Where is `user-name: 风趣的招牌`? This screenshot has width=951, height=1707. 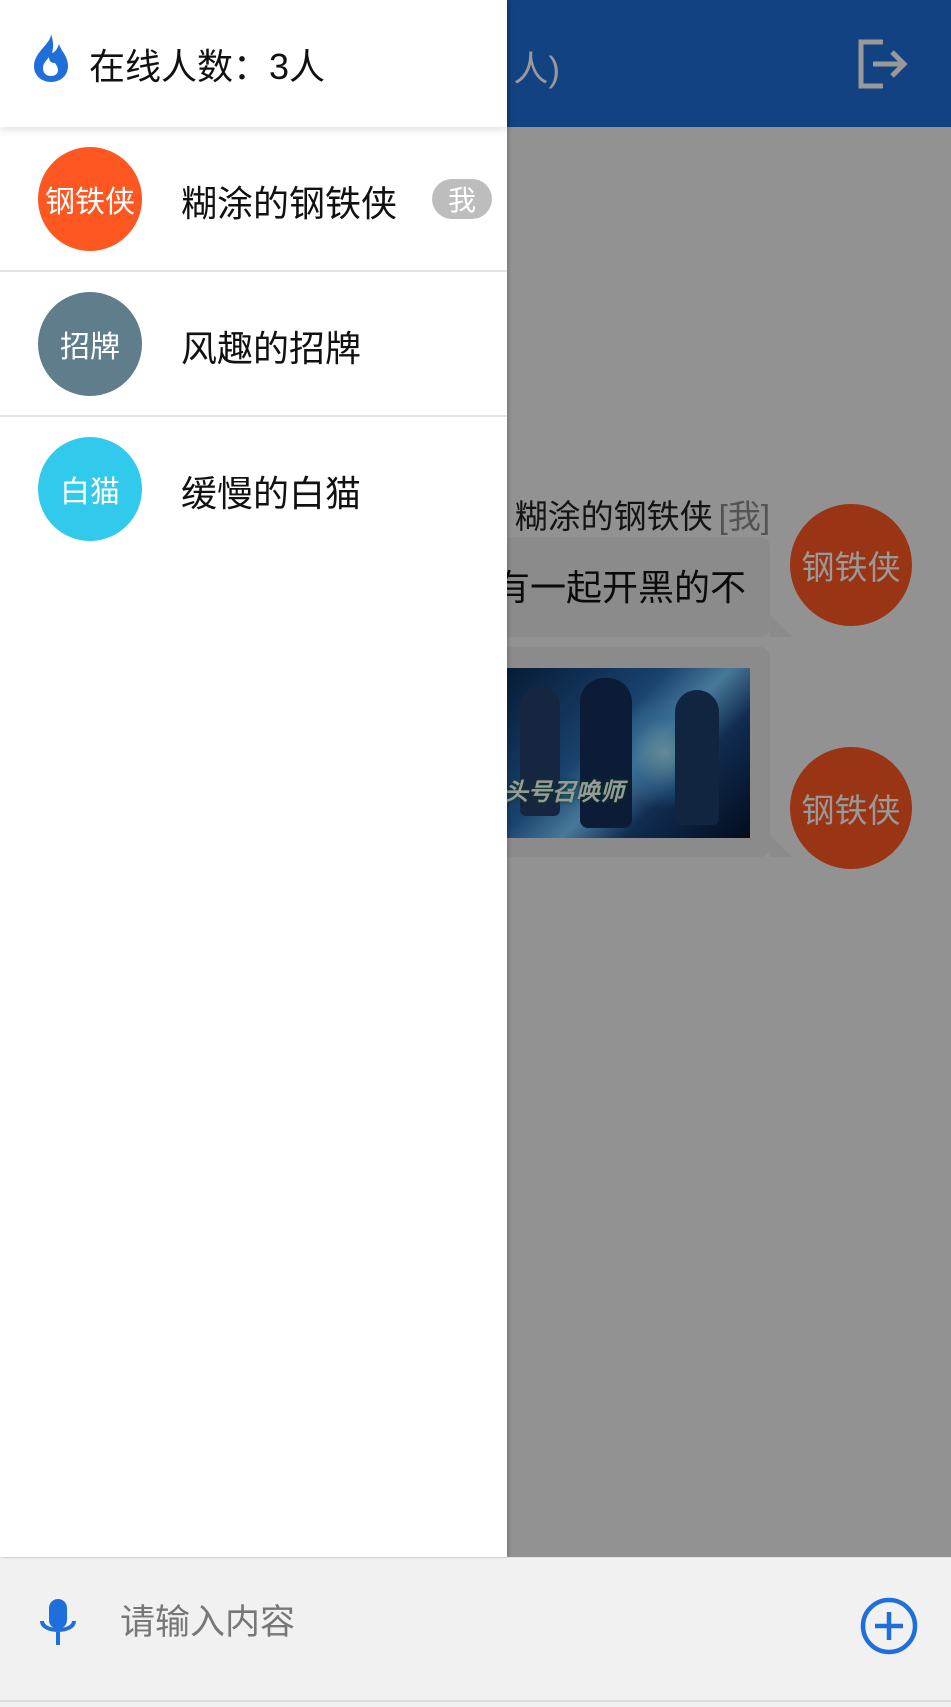
user-name: 风趣的招牌 is located at coordinates (271, 348).